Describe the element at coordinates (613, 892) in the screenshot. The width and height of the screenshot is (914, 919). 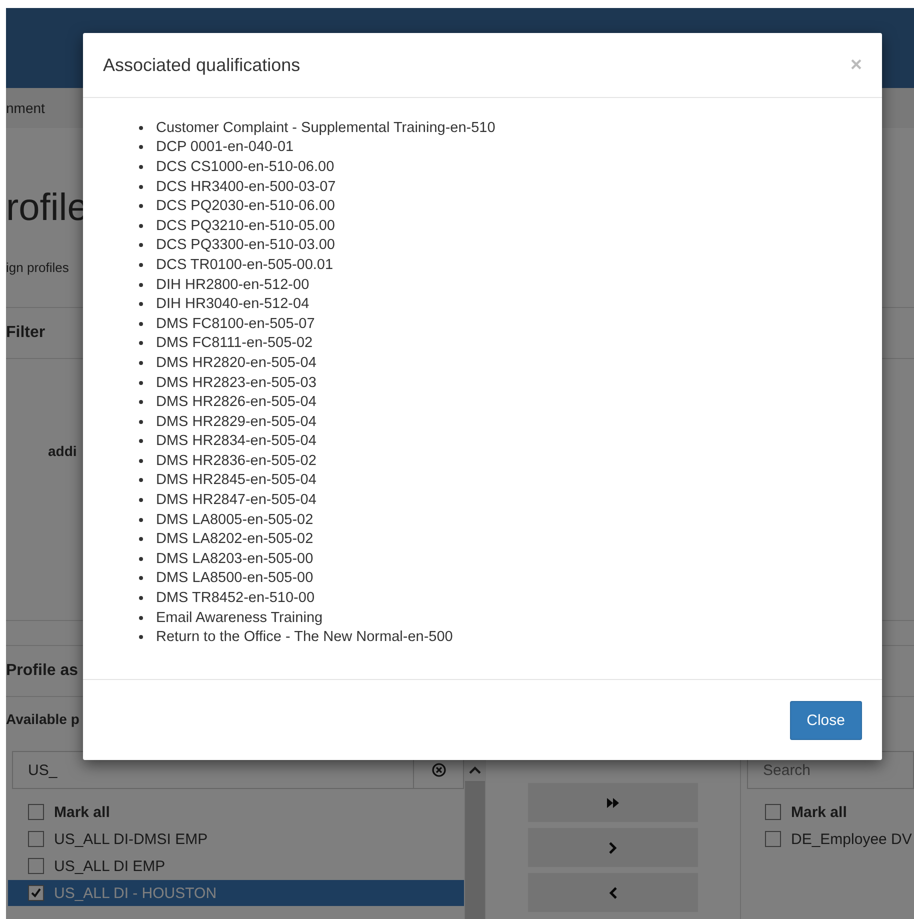
I see `chevron-left-icon` at that location.